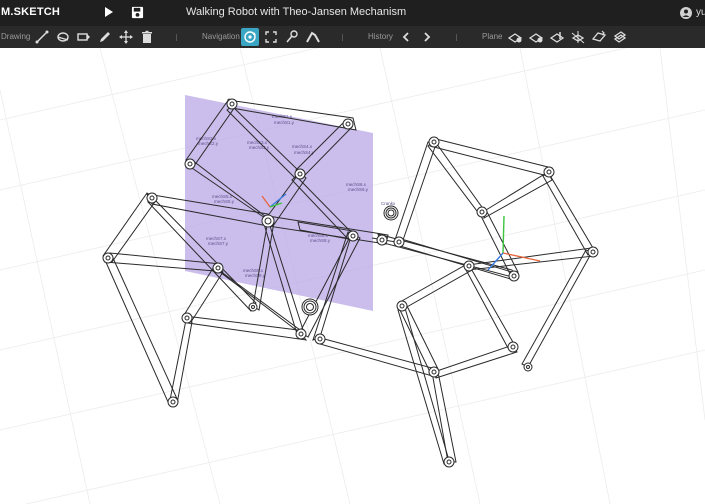 The height and width of the screenshot is (504, 705). What do you see at coordinates (320, 240) in the screenshot?
I see `label-mechs8-y: mechS8.y` at bounding box center [320, 240].